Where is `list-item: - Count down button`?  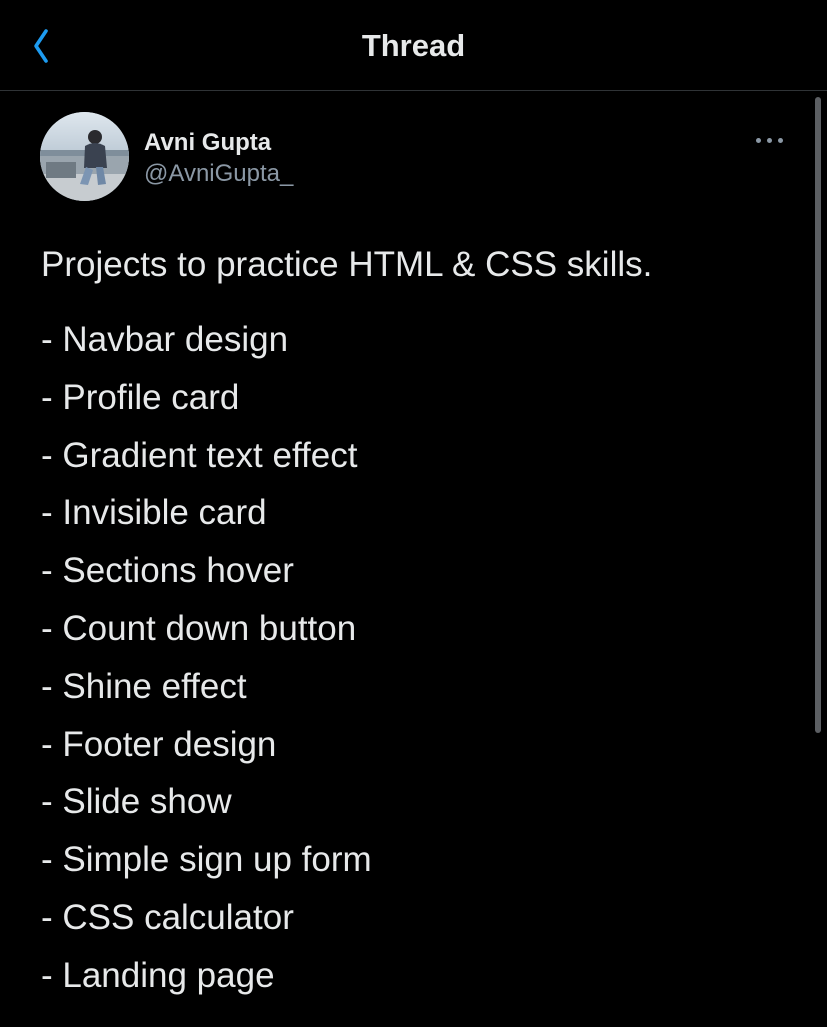 list-item: - Count down button is located at coordinates (199, 628).